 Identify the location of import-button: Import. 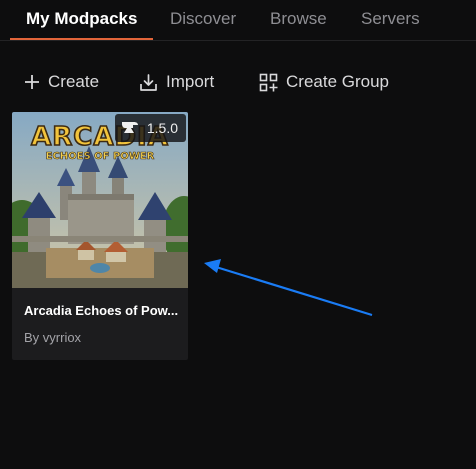
(176, 82).